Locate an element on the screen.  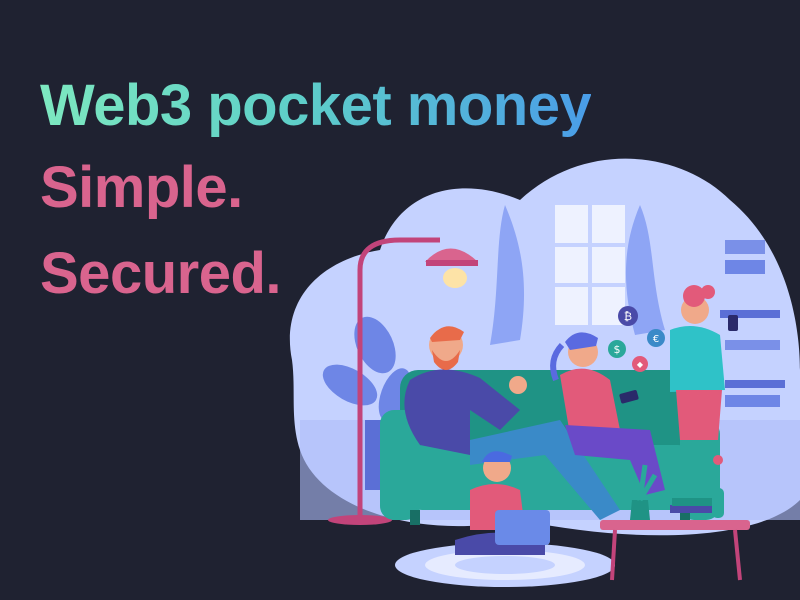
euro-symbol: € is located at coordinates (656, 339).